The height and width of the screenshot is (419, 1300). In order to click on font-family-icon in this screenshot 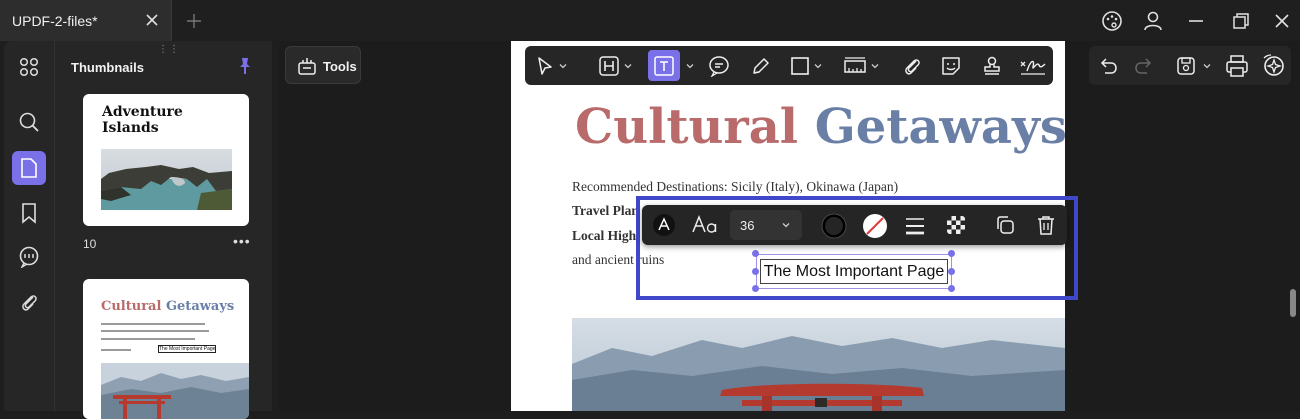, I will do `click(705, 225)`.